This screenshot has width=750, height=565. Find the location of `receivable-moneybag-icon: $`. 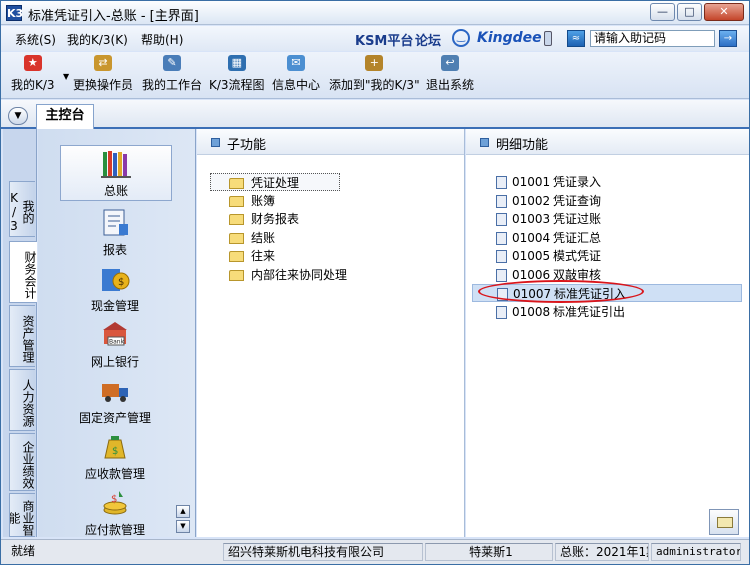

receivable-moneybag-icon: $ is located at coordinates (115, 447).